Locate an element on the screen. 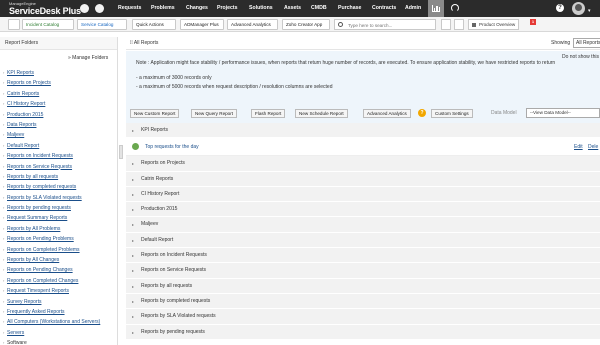 This screenshot has height=345, width=600. folder-label: Survey Reports is located at coordinates (24, 302).